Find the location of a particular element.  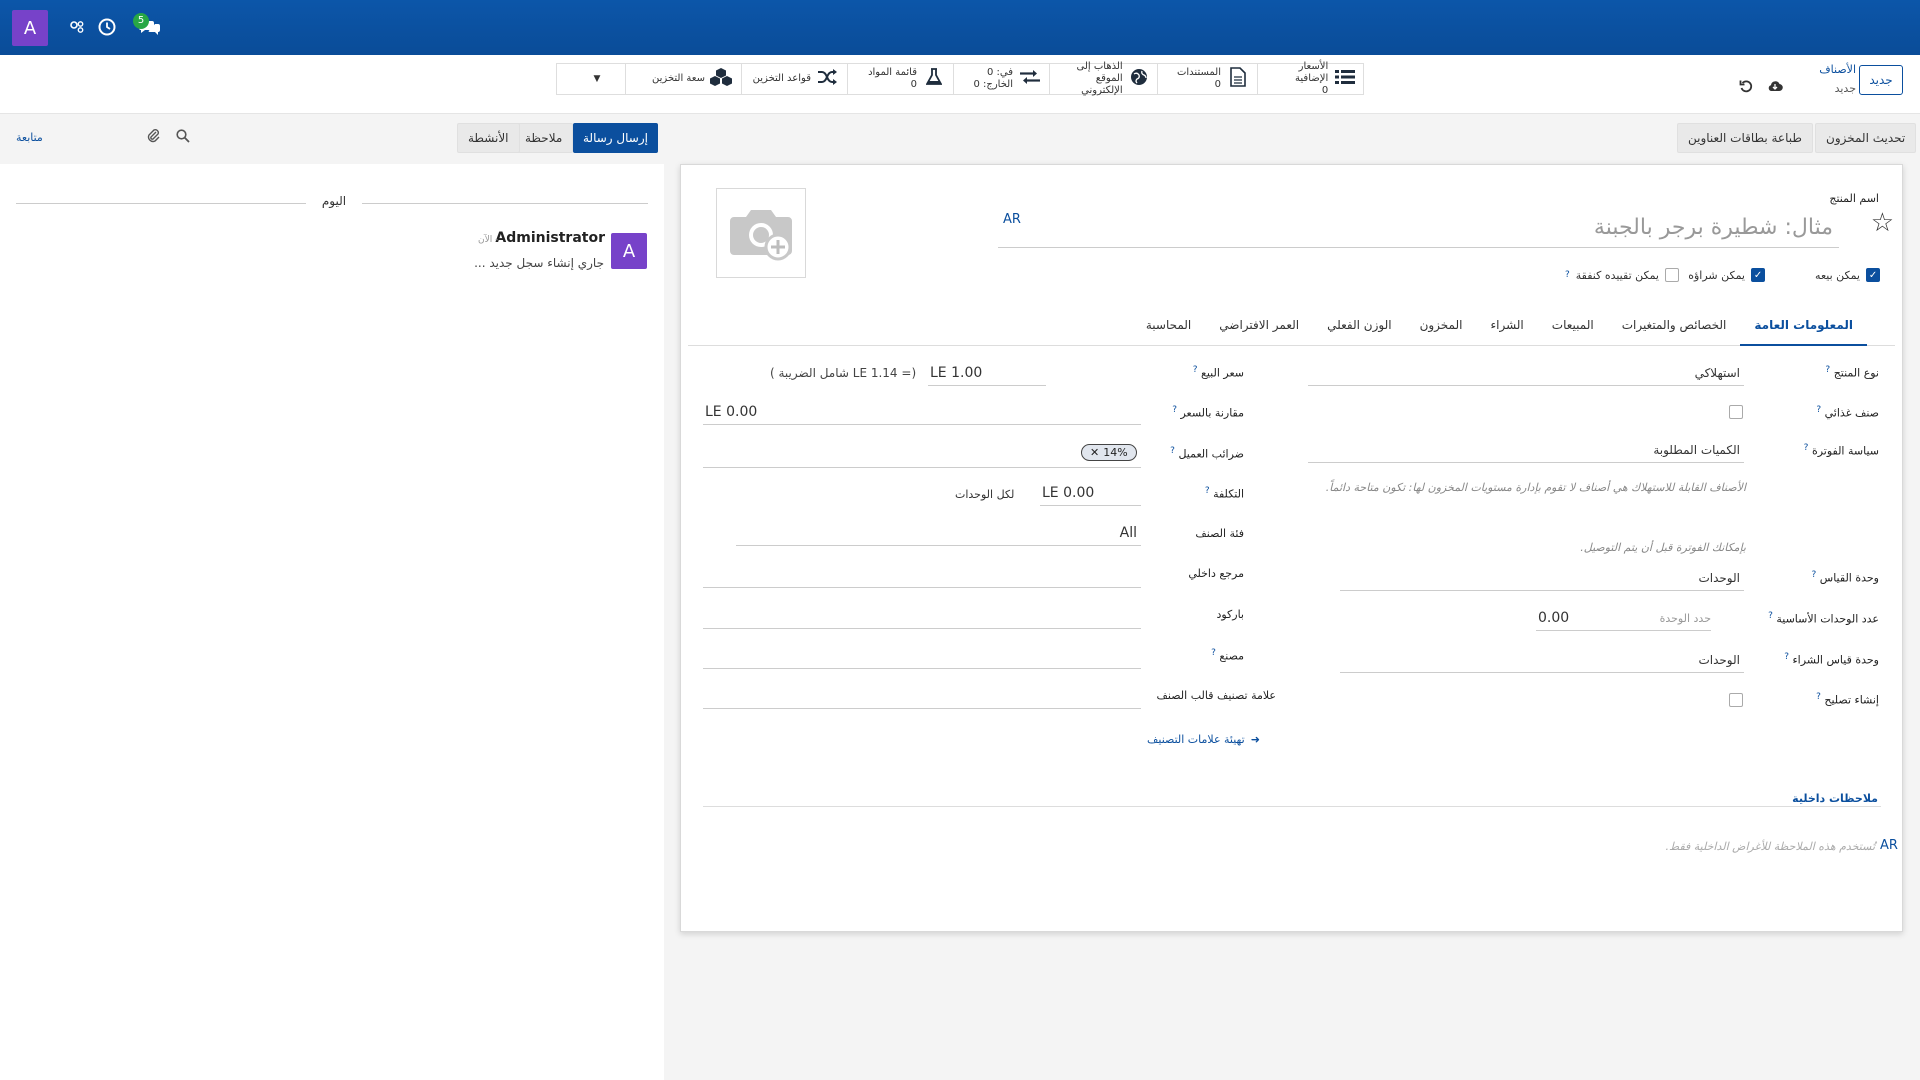

name-language-button: AR is located at coordinates (1012, 219).